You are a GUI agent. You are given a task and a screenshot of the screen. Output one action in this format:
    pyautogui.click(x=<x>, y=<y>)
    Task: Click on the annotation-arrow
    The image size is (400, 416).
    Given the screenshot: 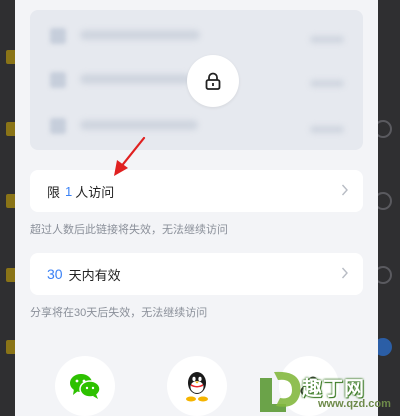 What is the action you would take?
    pyautogui.click(x=130, y=156)
    